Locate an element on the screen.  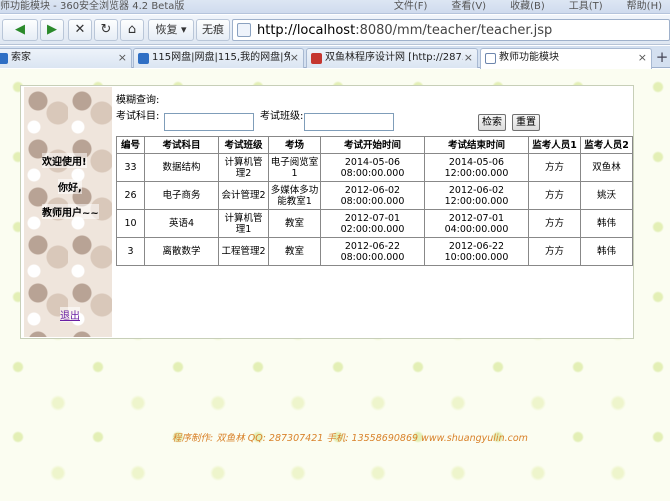
back-arrow-icon: ◀ is located at coordinates (20, 29).